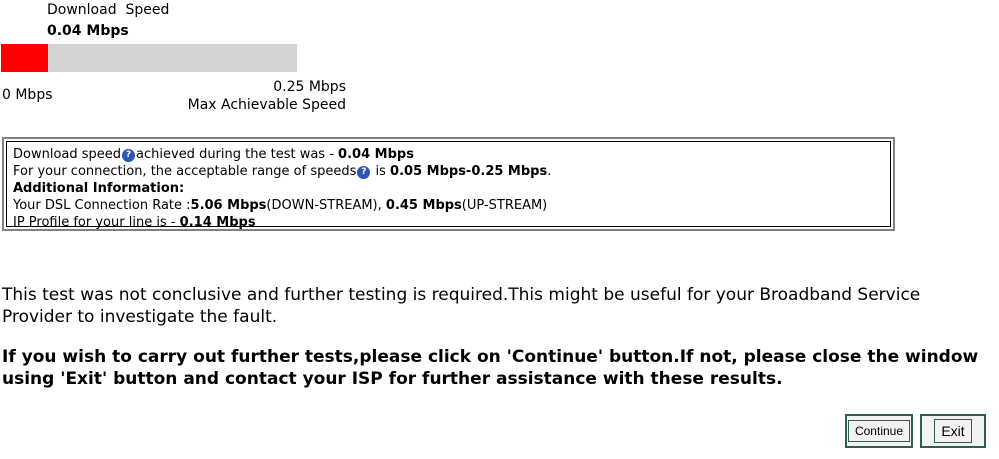 The height and width of the screenshot is (459, 999). What do you see at coordinates (96, 222) in the screenshot?
I see `info-line5-pre: IP Profile for your line is -` at bounding box center [96, 222].